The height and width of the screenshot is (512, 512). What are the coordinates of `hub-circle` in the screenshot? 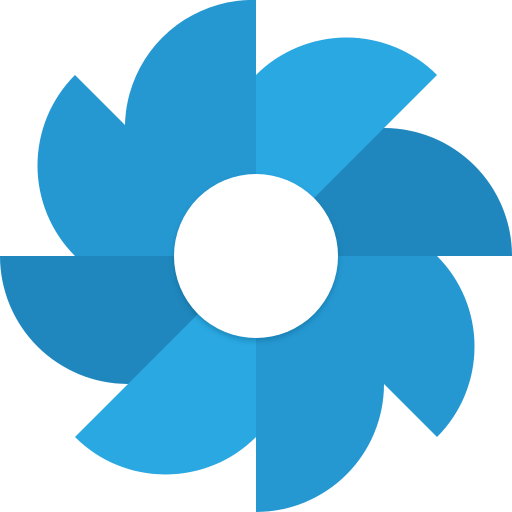 It's located at (256, 256).